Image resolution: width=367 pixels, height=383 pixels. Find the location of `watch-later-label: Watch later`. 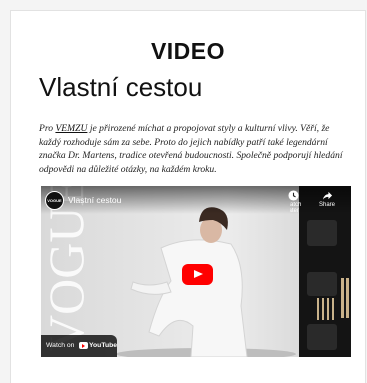

watch-later-label: Watch later is located at coordinates (293, 208).